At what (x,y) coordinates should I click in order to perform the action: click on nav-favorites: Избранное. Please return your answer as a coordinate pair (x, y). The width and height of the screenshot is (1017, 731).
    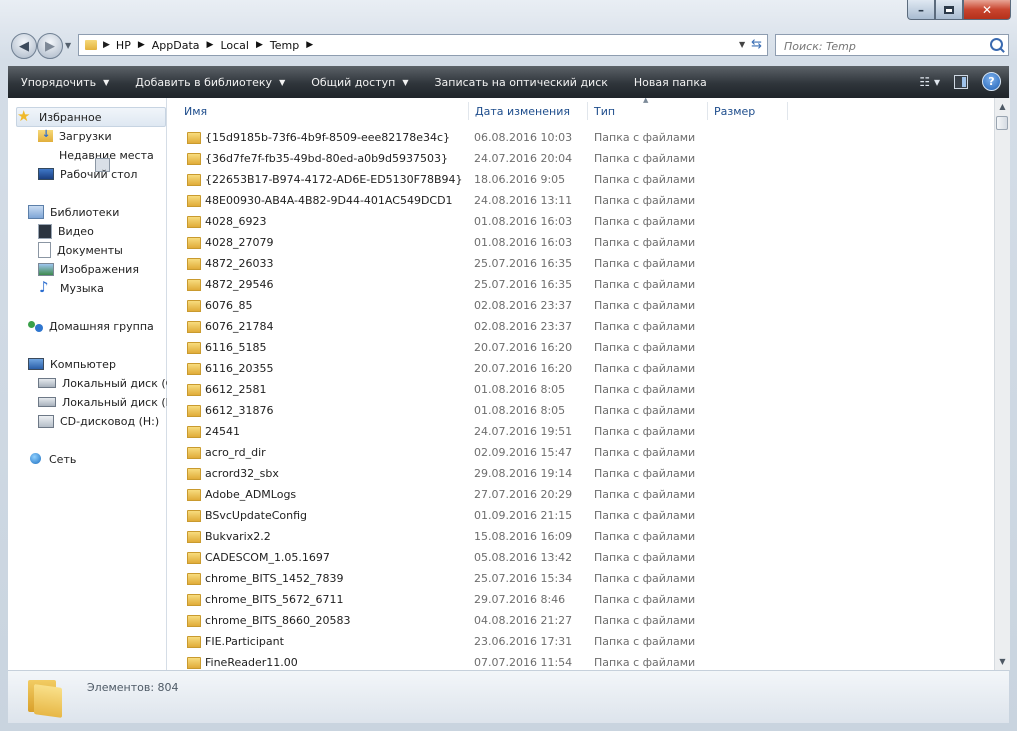
    Looking at the image, I should click on (91, 117).